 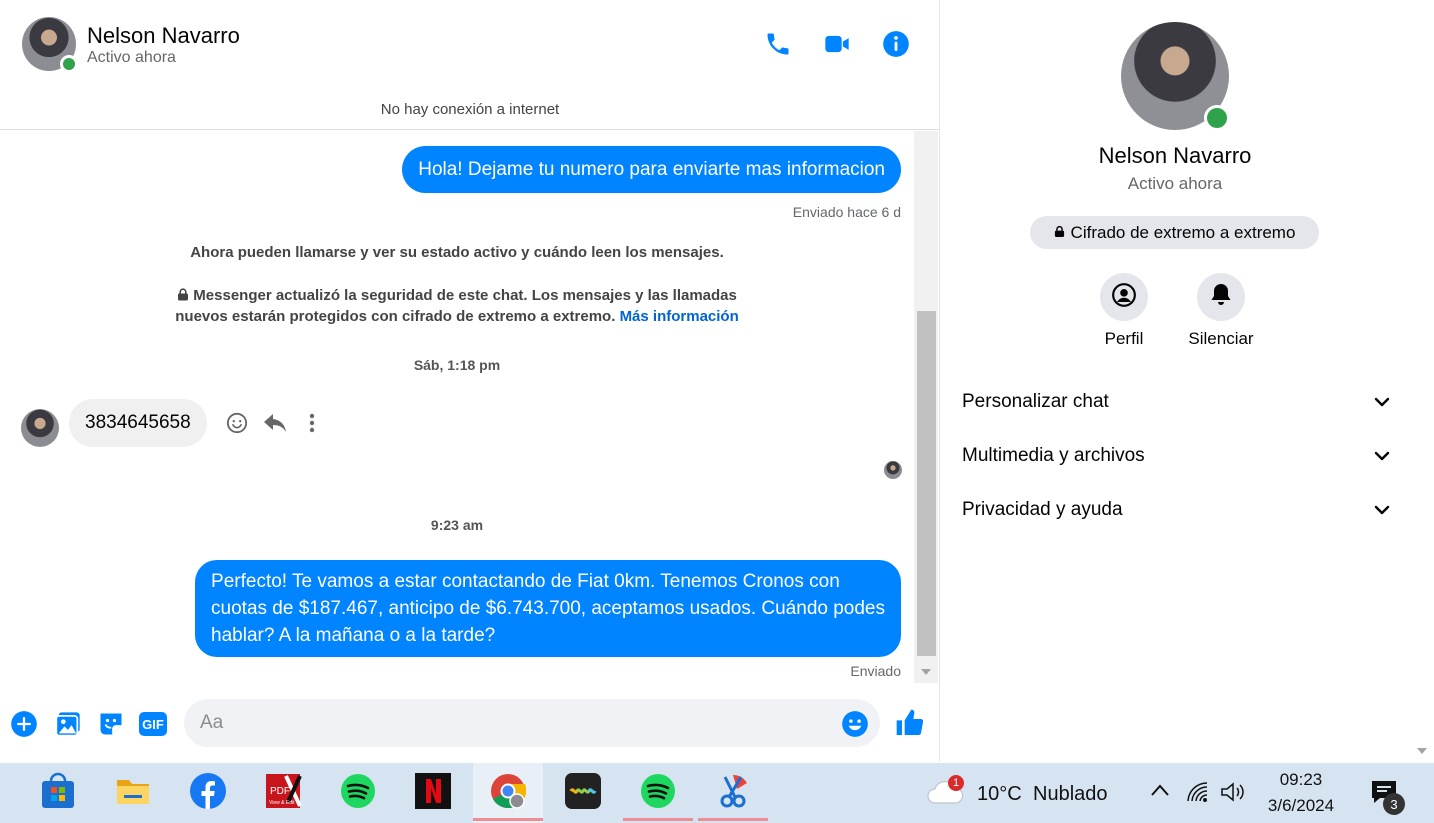 I want to click on waveform-app-icon, so click(x=583, y=793).